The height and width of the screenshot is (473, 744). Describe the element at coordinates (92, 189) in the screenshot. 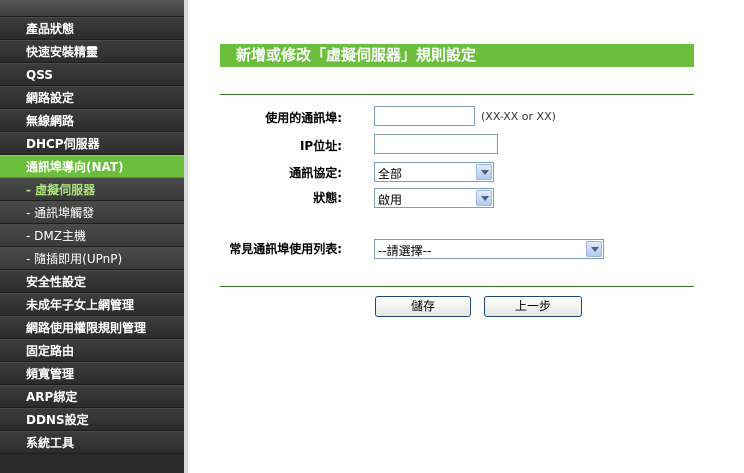

I see `sidebar-item: - 虛擬伺服器` at that location.